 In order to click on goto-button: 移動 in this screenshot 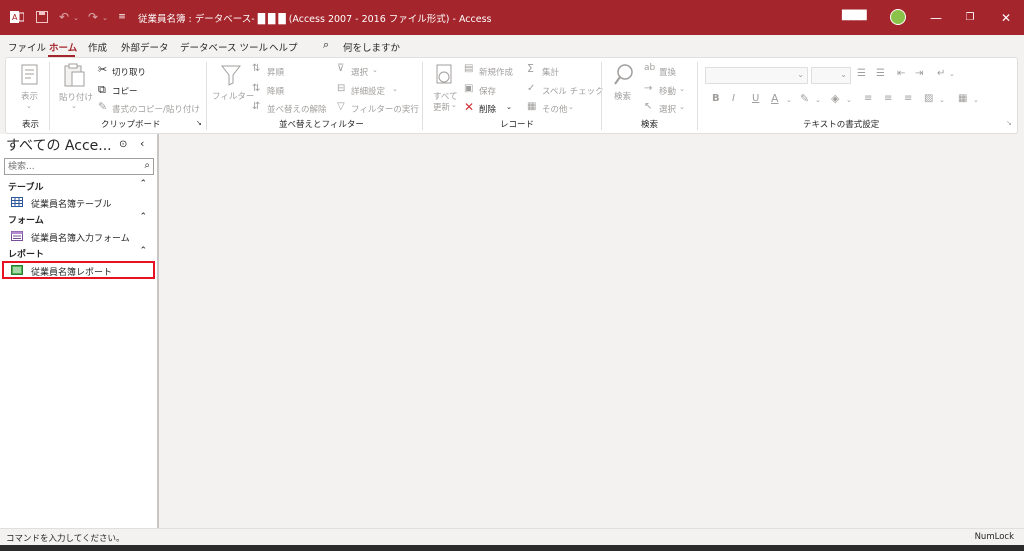, I will do `click(667, 91)`.